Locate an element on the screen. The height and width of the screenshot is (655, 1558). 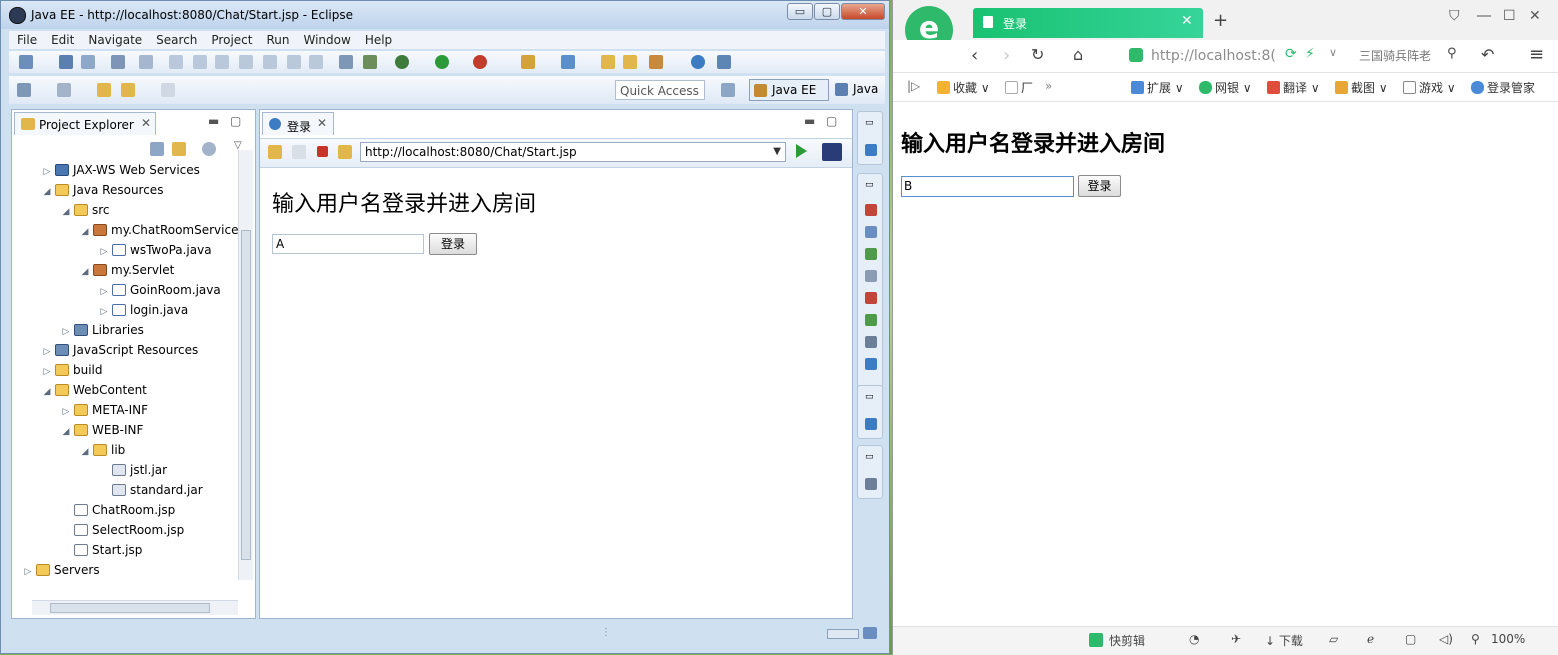
close-button: ✕ is located at coordinates (863, 11).